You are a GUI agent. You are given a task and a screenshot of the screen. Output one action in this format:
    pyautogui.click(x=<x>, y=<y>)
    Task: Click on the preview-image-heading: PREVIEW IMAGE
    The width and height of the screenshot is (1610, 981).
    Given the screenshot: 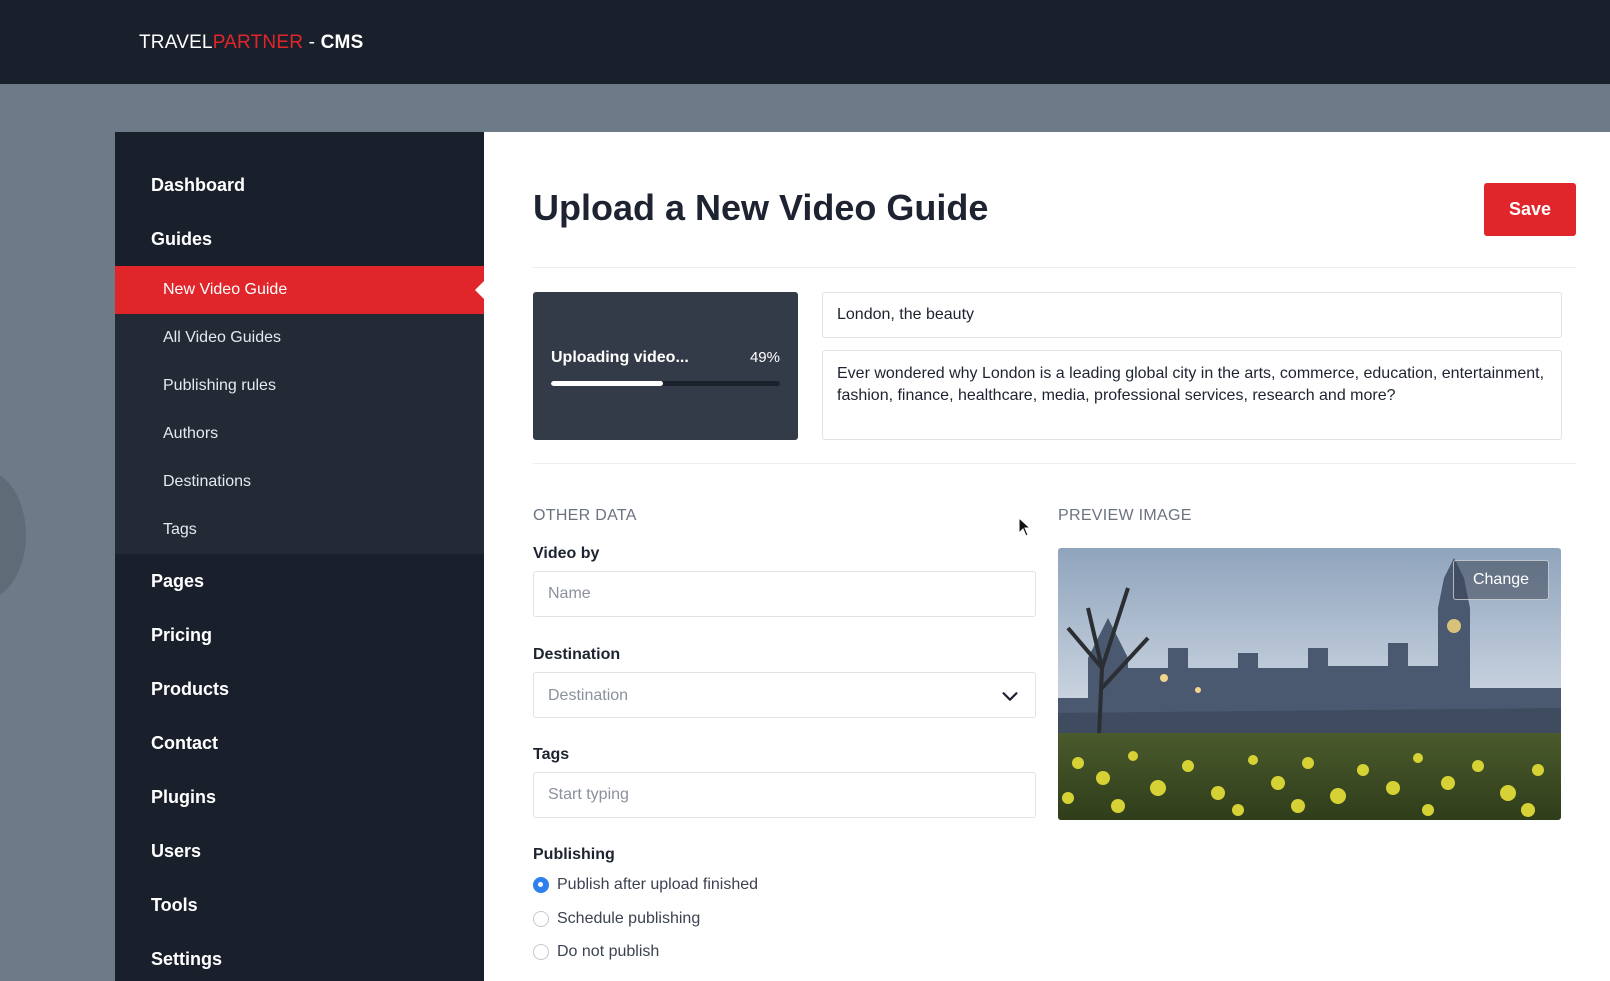 What is the action you would take?
    pyautogui.click(x=1125, y=515)
    